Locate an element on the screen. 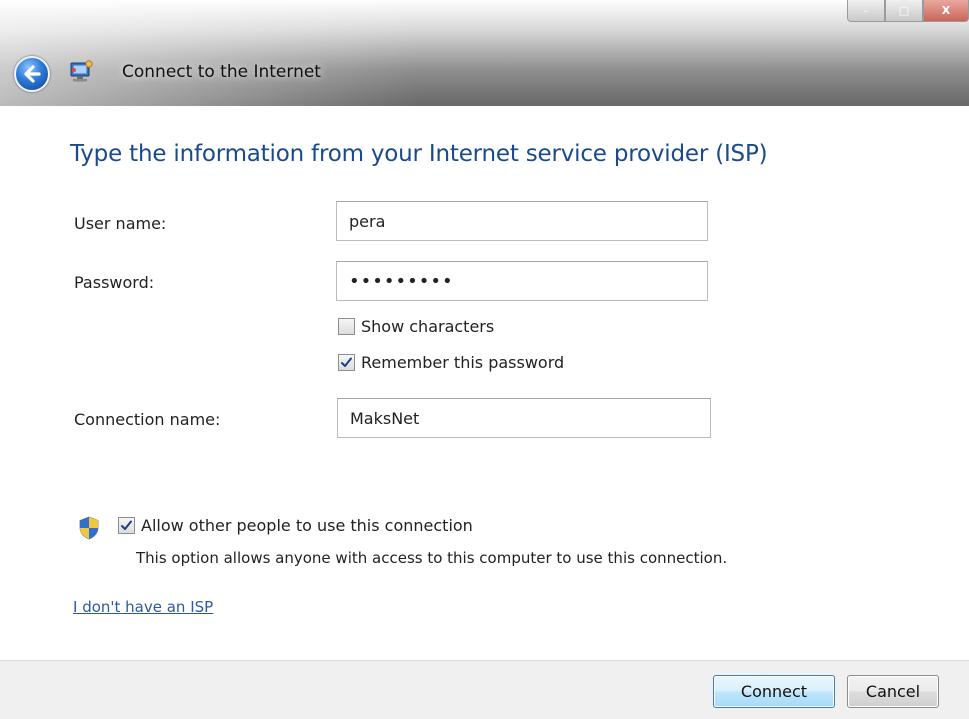 The height and width of the screenshot is (719, 969). username-label: User name: is located at coordinates (120, 223).